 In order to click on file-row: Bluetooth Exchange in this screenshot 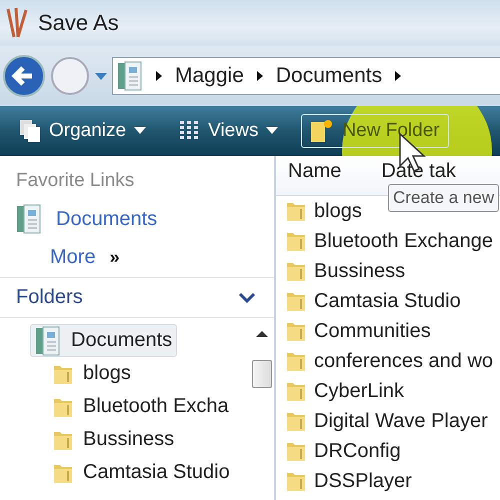, I will do `click(388, 241)`.